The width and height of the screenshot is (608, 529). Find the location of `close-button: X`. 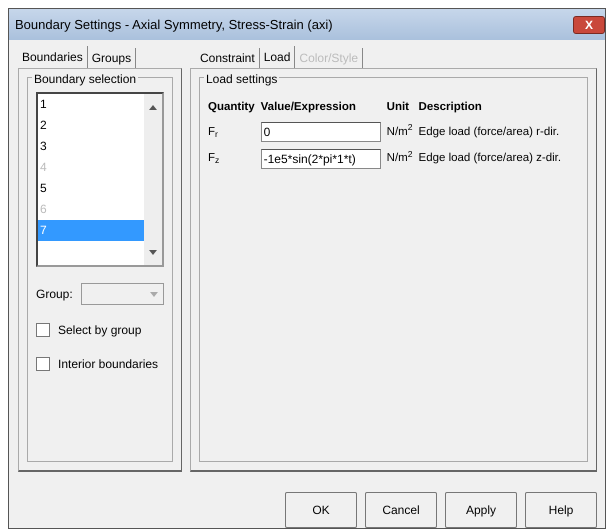

close-button: X is located at coordinates (589, 25).